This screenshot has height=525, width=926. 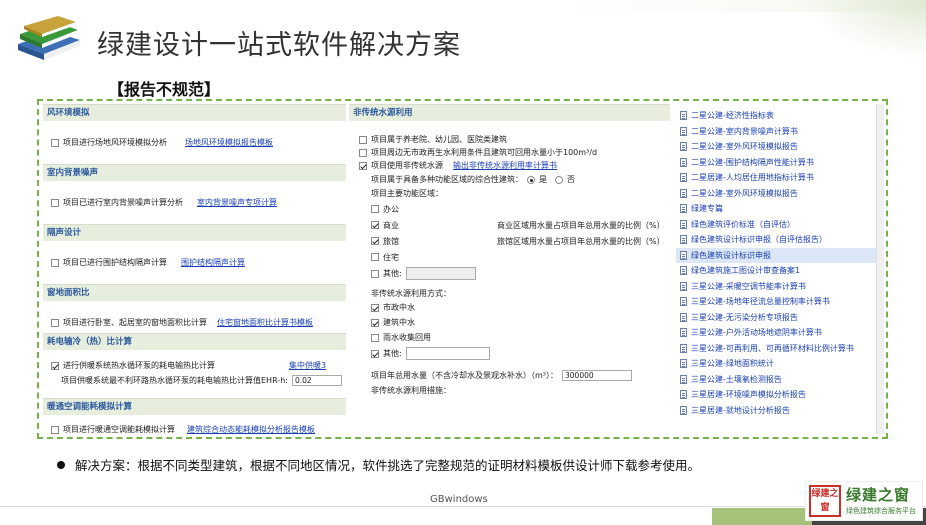 What do you see at coordinates (229, 142) in the screenshot?
I see `wind-report-link: 场地风环境模拟报告模板` at bounding box center [229, 142].